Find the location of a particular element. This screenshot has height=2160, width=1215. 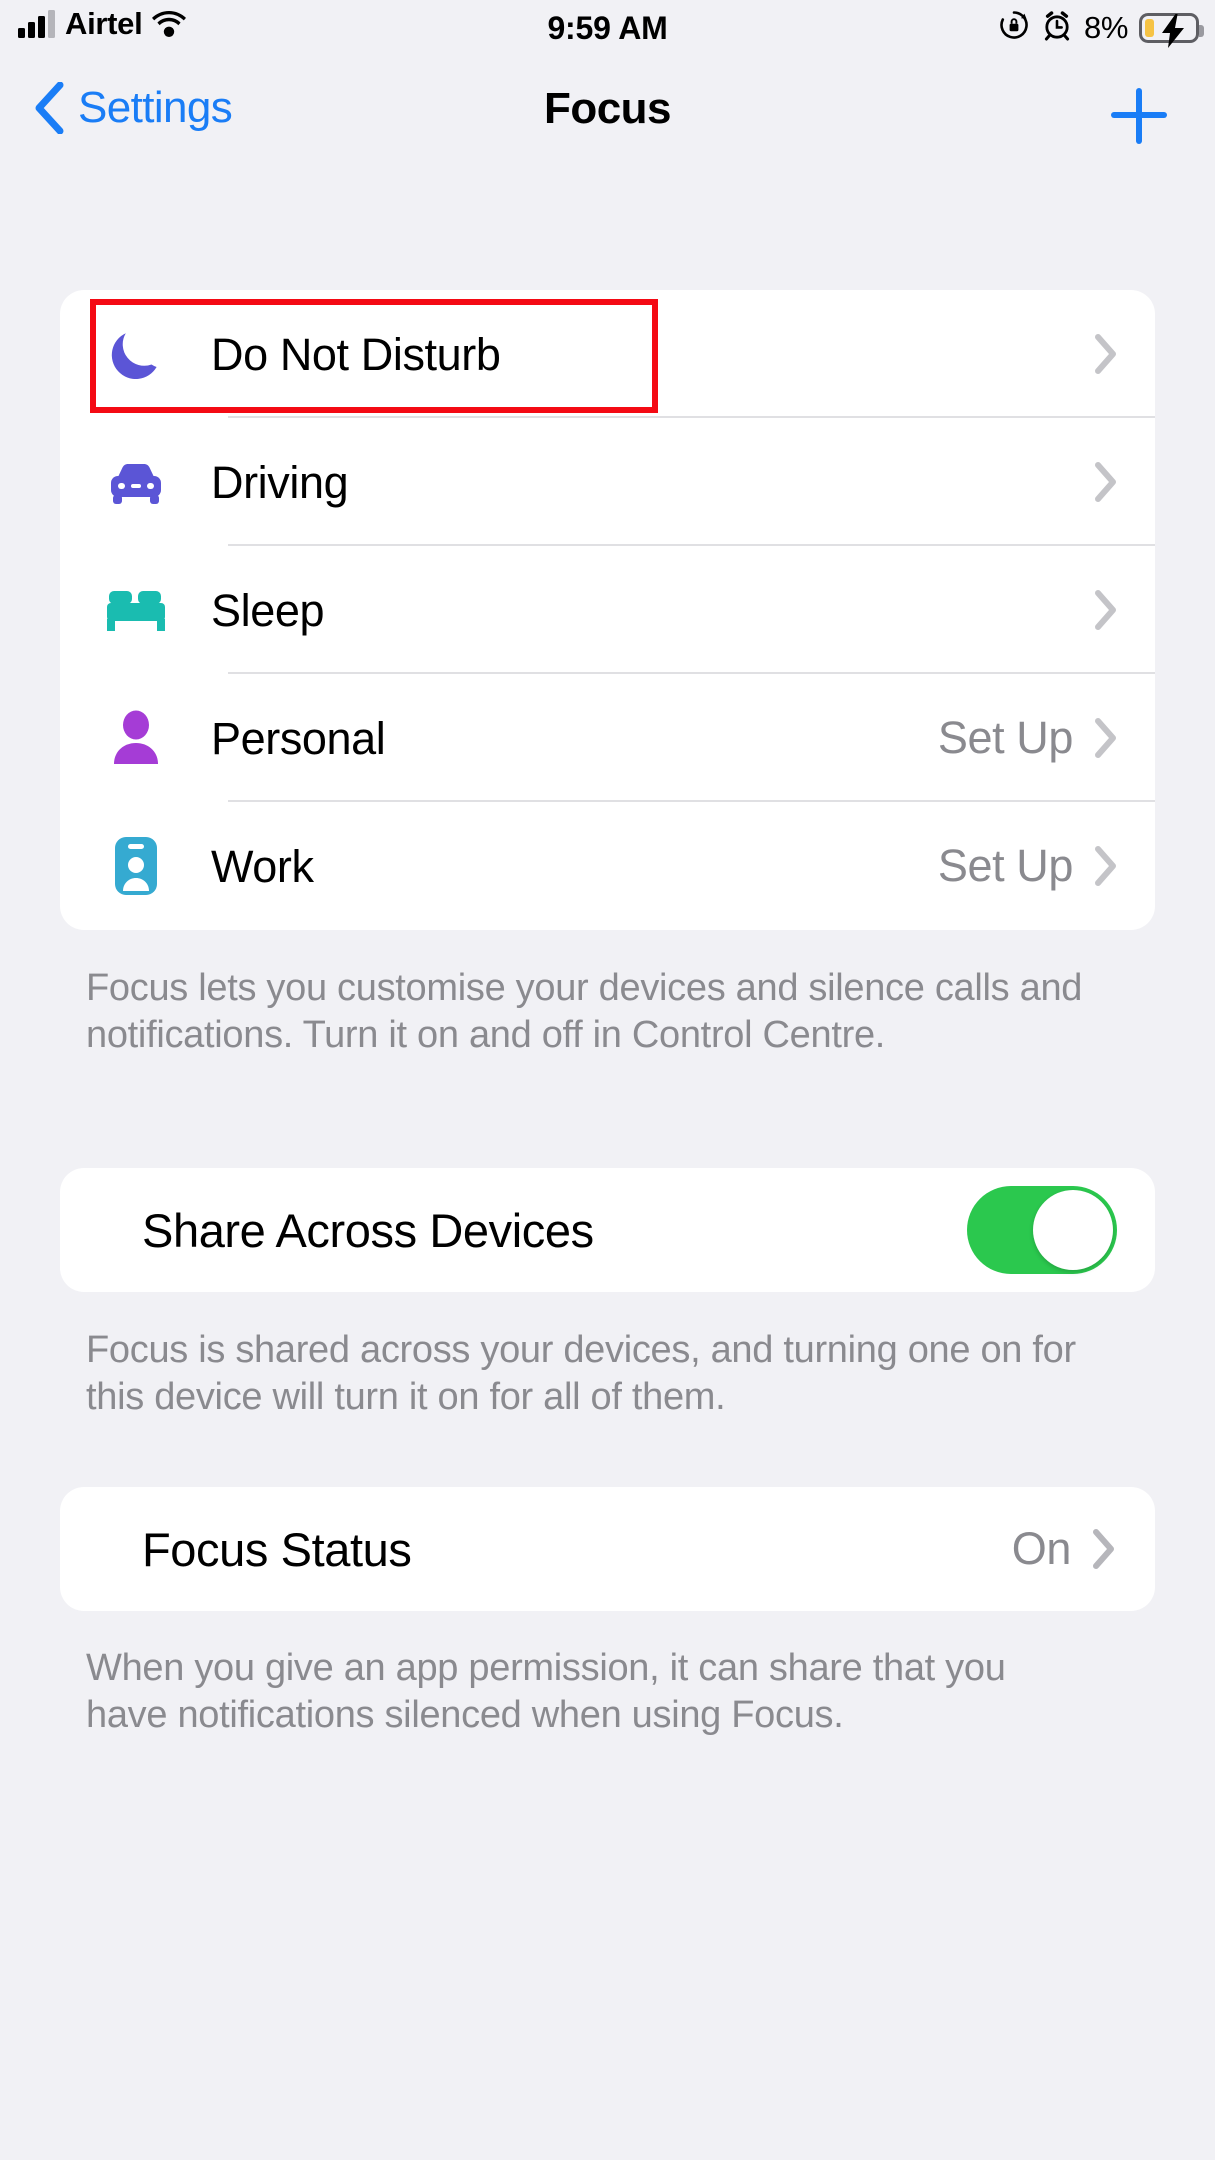

list-item-driving: Driving is located at coordinates (607, 482).